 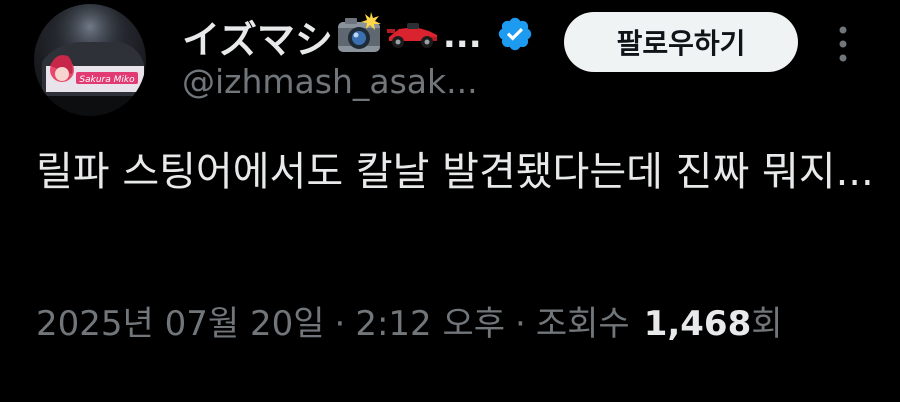 What do you see at coordinates (180, 320) in the screenshot?
I see `tweet-date: 2025년 07월 20일` at bounding box center [180, 320].